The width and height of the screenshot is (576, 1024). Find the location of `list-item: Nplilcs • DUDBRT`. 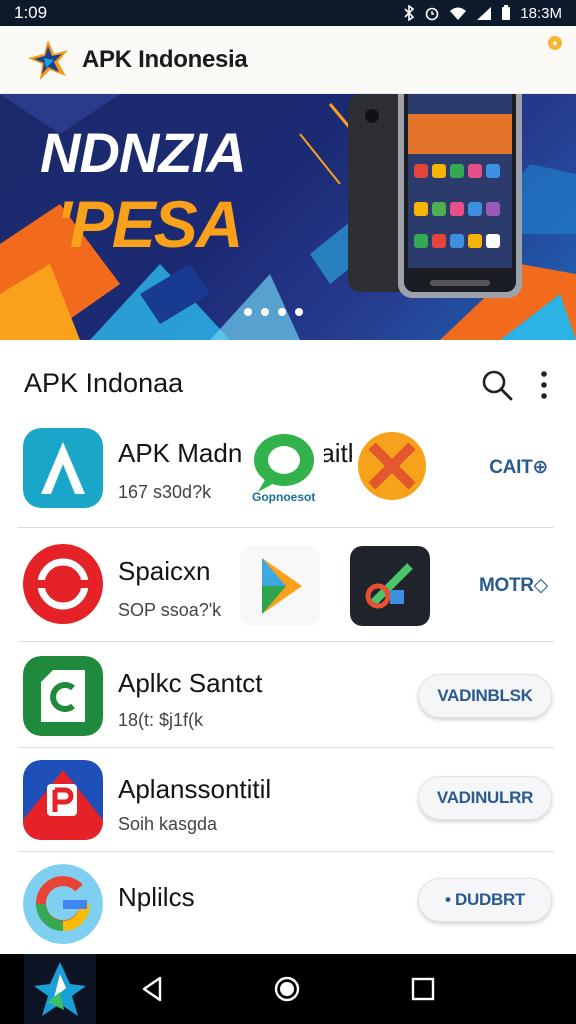

list-item: Nplilcs • DUDBRT is located at coordinates (286, 902).